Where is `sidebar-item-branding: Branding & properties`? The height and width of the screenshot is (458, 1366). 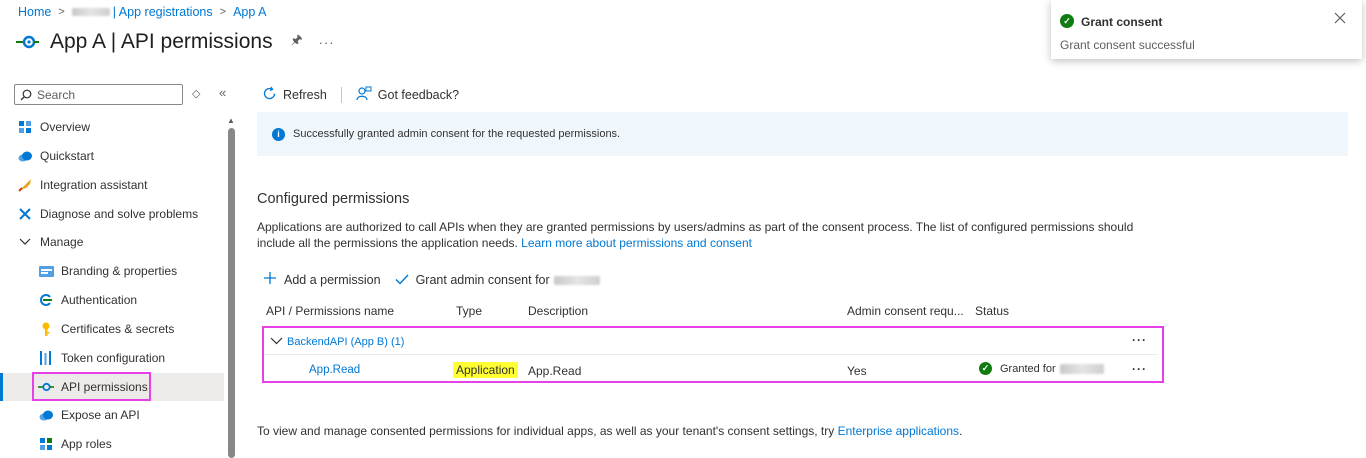 sidebar-item-branding: Branding & properties is located at coordinates (112, 271).